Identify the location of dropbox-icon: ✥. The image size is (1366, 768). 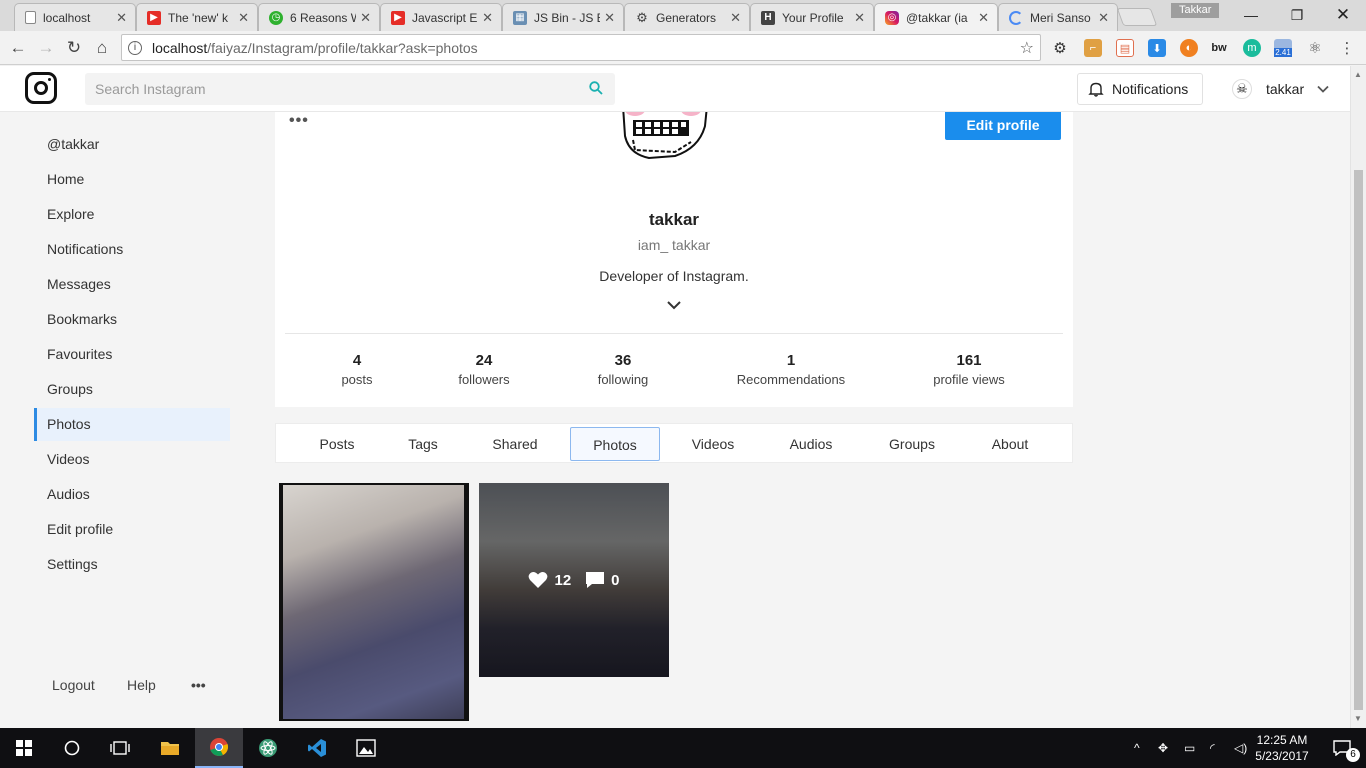
(1167, 748).